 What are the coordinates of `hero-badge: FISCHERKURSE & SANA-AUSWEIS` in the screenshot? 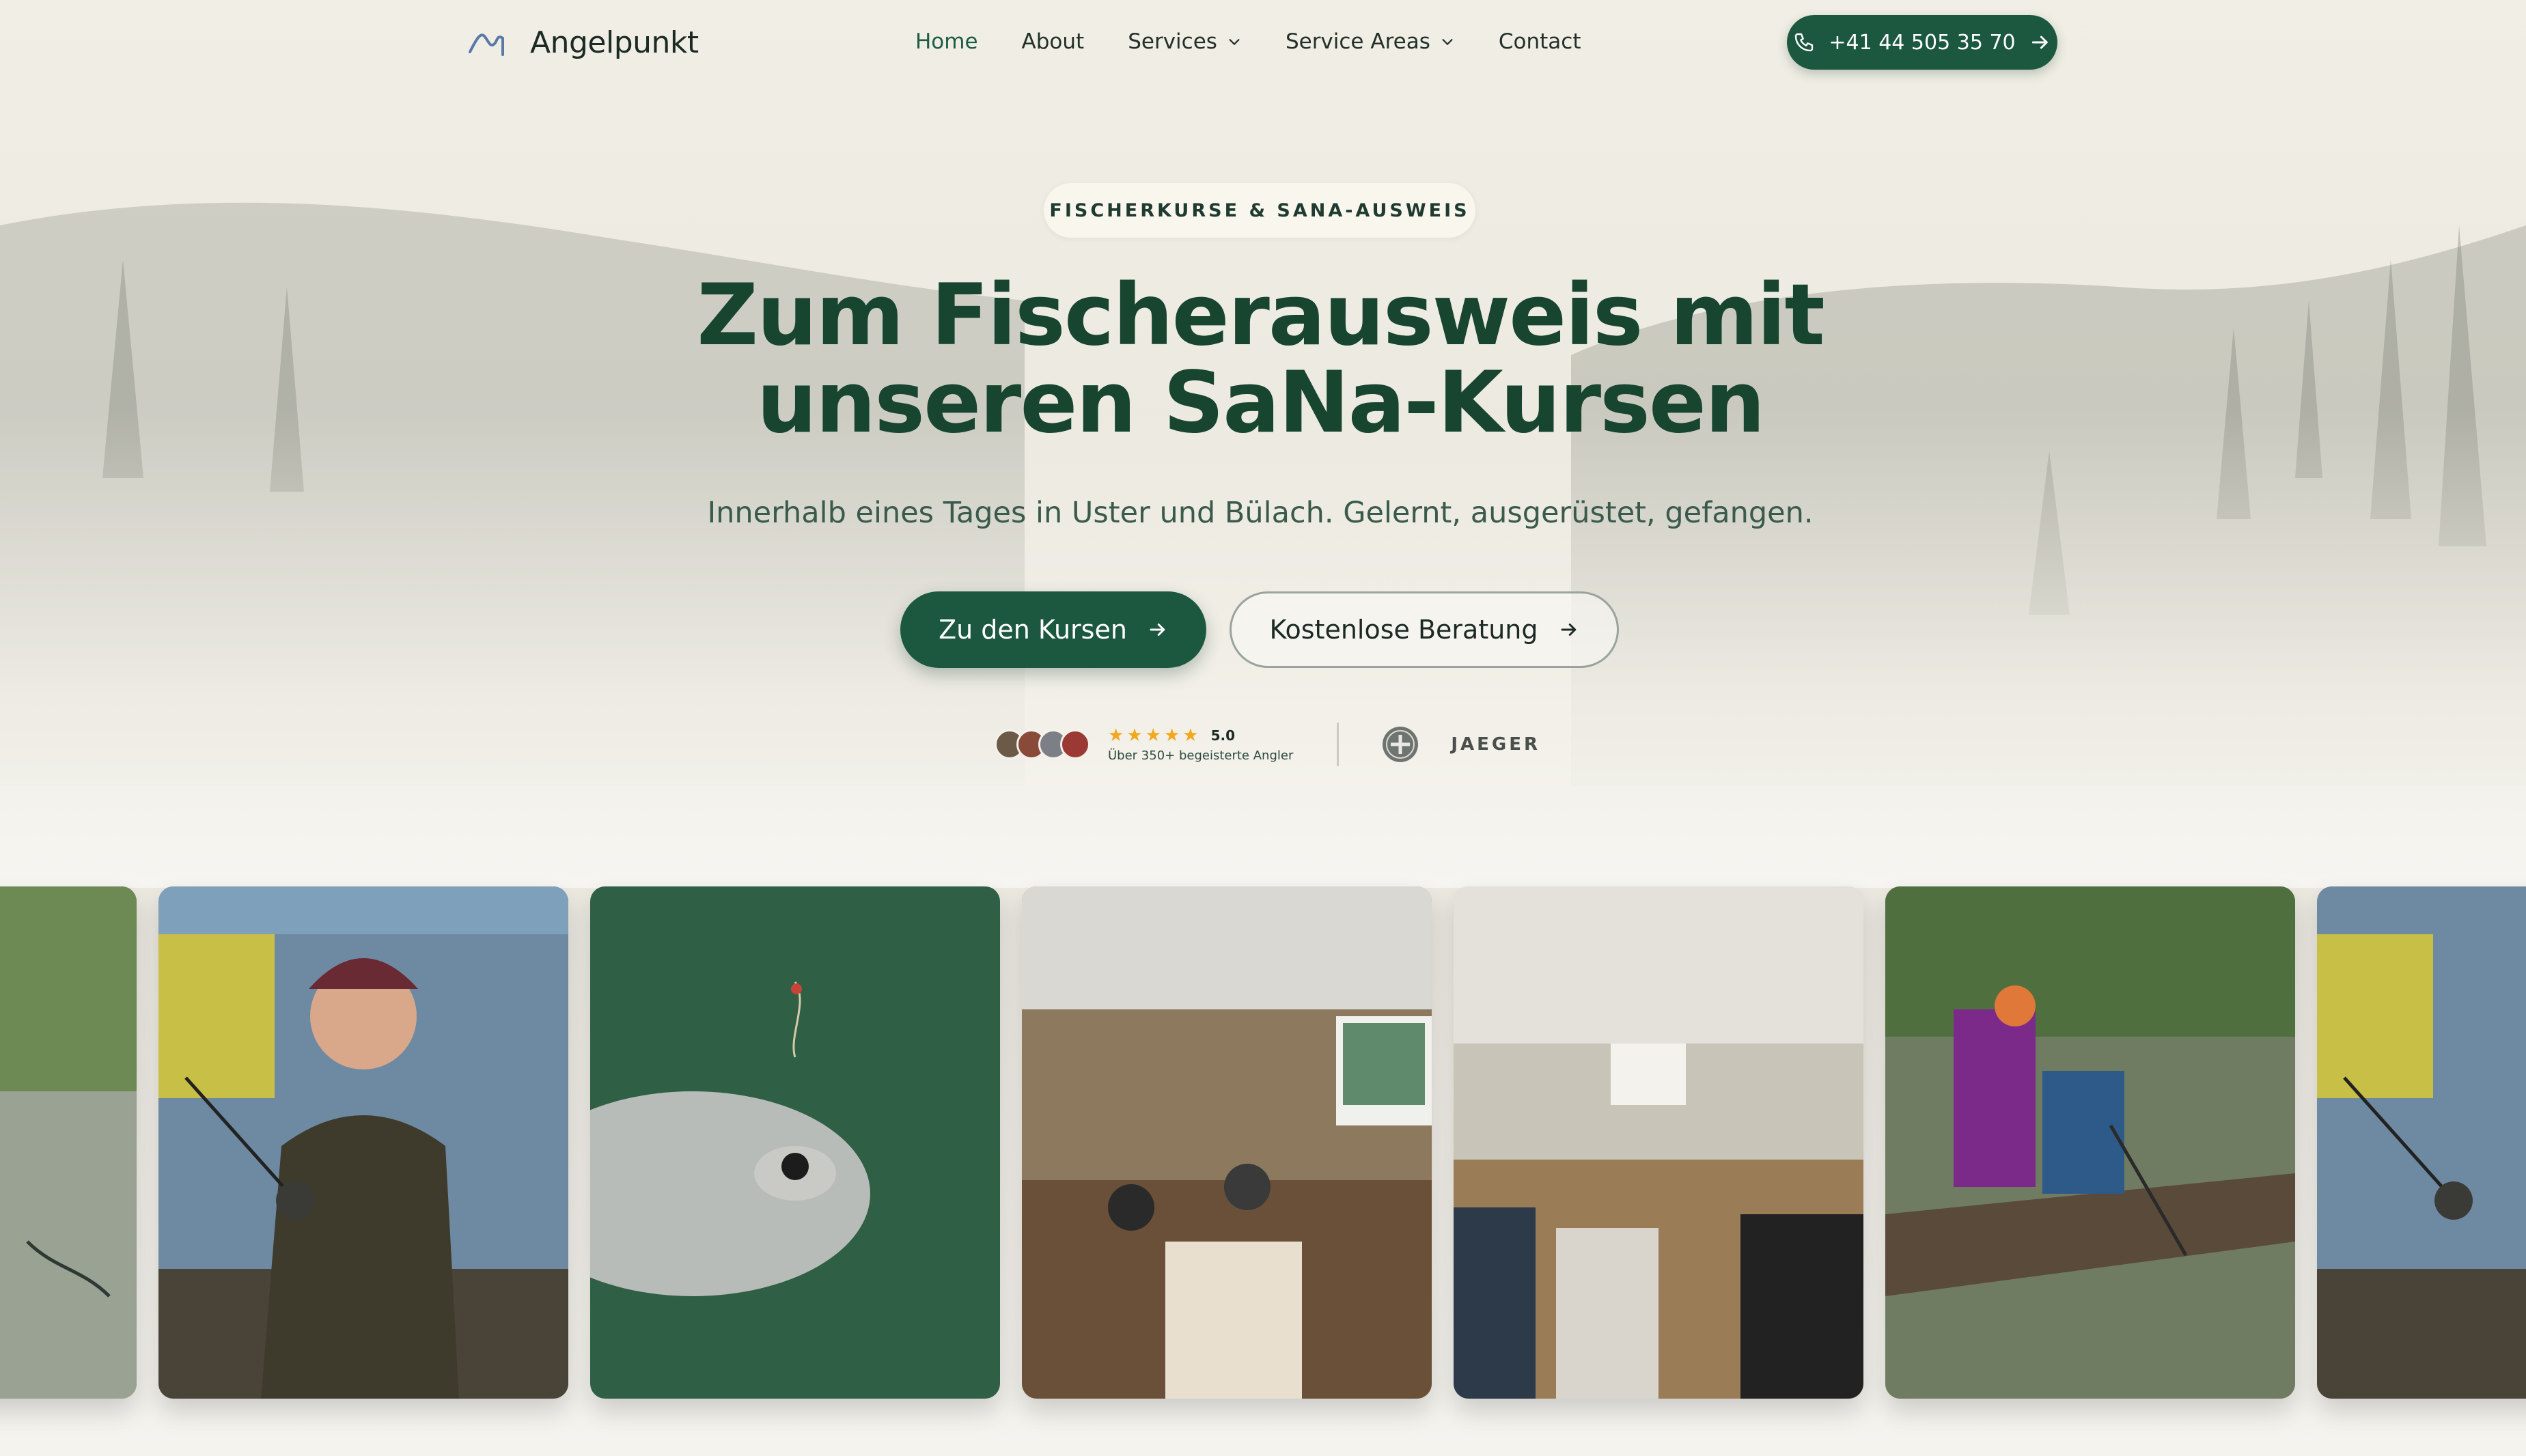 It's located at (1259, 210).